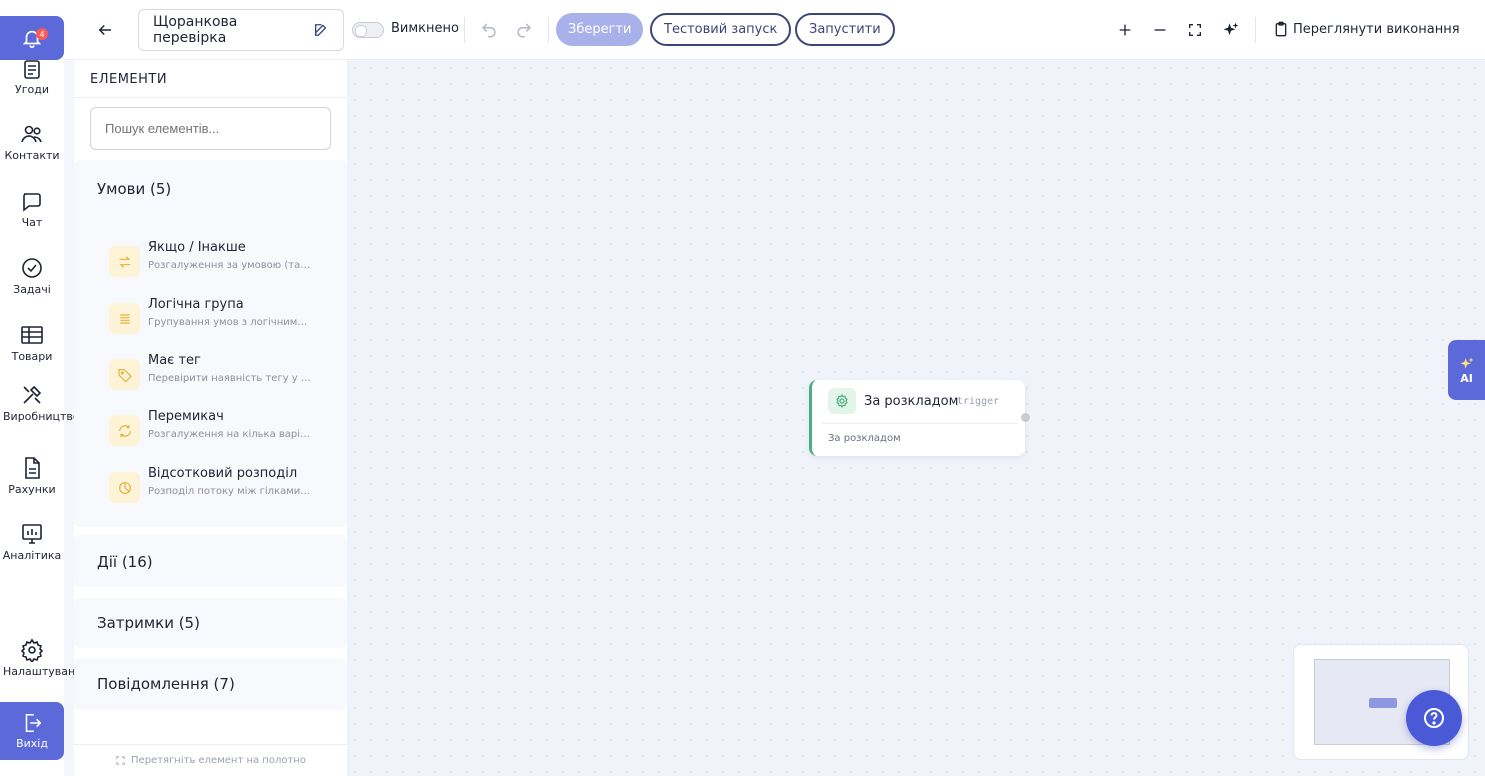  Describe the element at coordinates (210, 128) in the screenshot. I see `element-search-input` at that location.